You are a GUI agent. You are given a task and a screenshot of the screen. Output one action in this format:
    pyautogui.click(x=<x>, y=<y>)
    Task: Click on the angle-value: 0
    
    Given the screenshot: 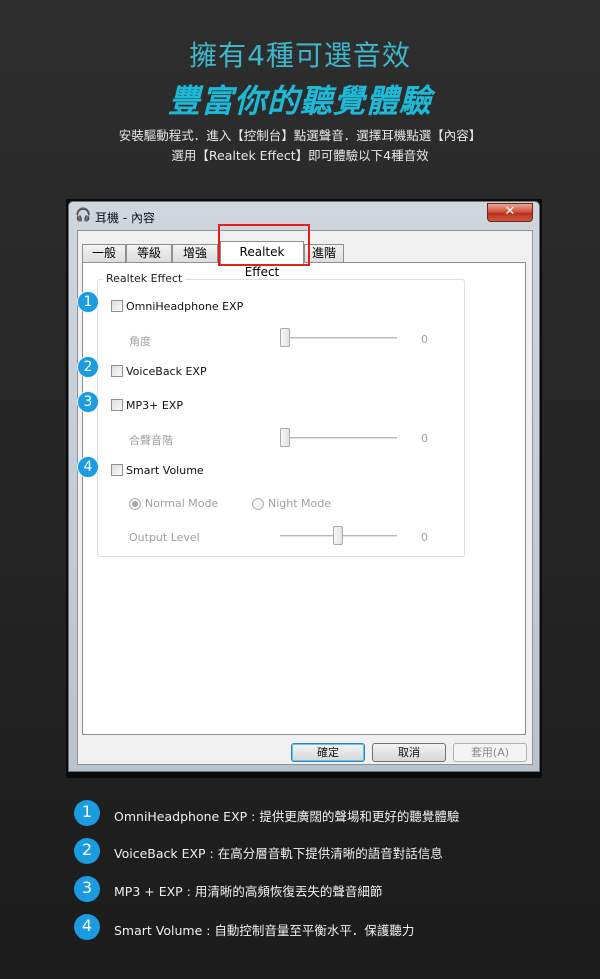 What is the action you would take?
    pyautogui.click(x=424, y=339)
    